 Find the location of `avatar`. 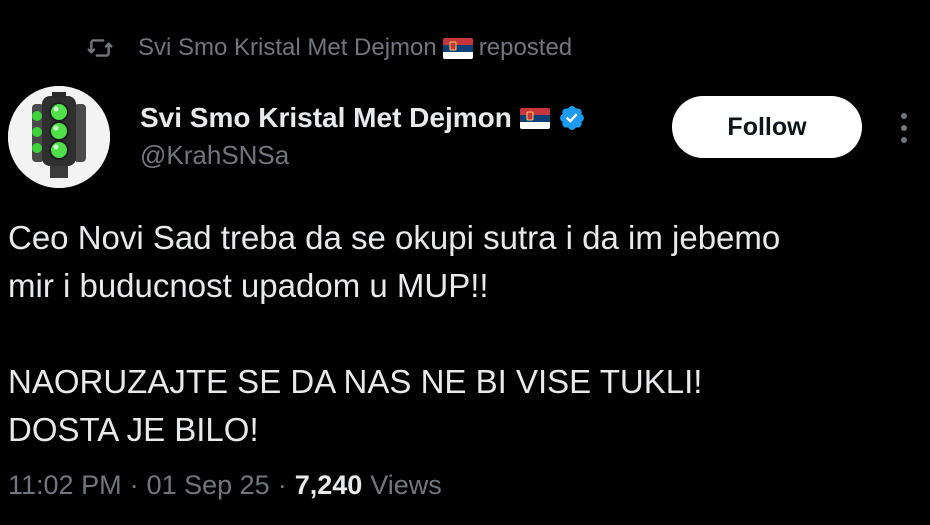

avatar is located at coordinates (59, 137).